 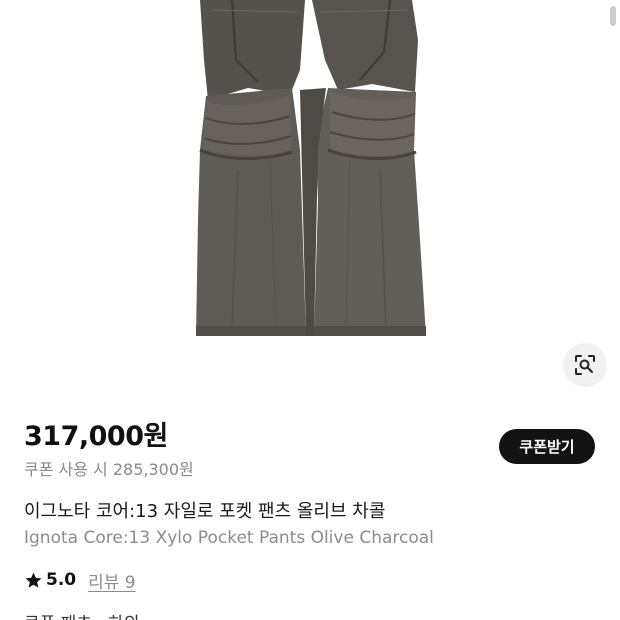 I want to click on image-scroll-indicator, so click(x=613, y=16).